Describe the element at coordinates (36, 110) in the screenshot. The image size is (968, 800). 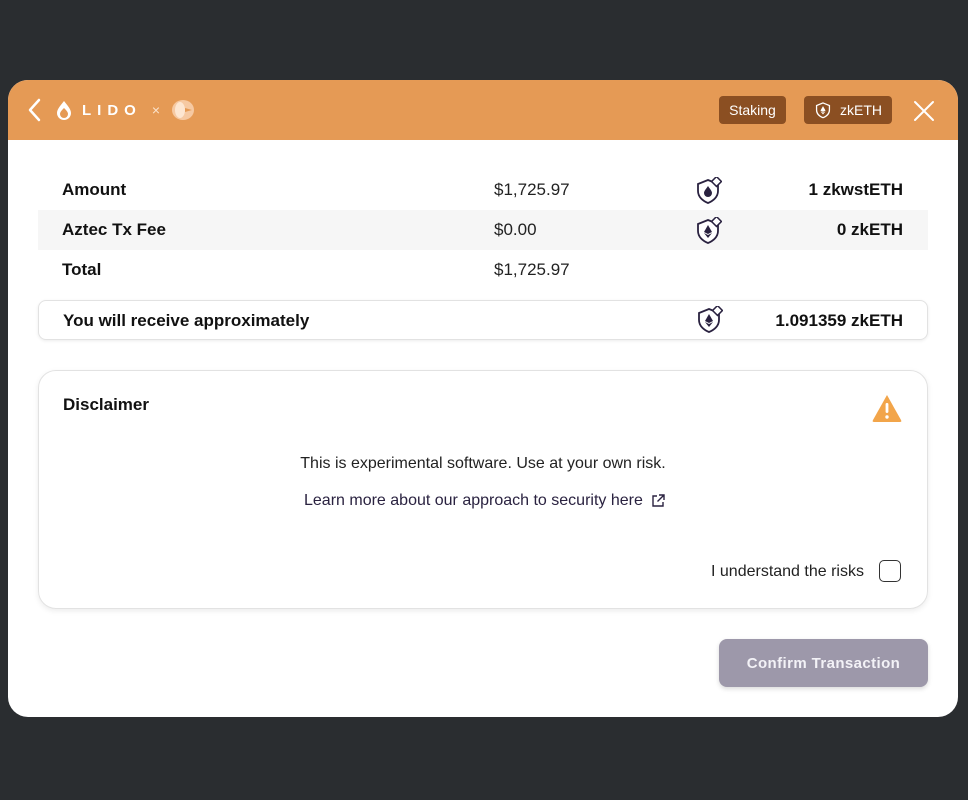
I see `back-icon` at that location.